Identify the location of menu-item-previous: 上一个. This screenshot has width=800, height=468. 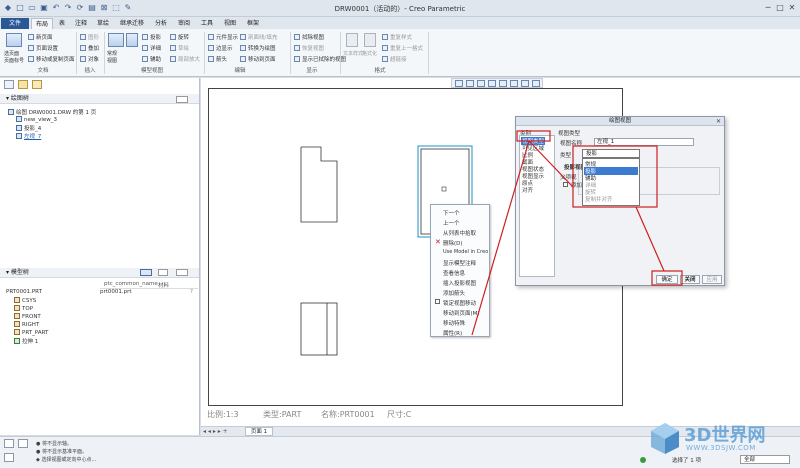
(451, 223).